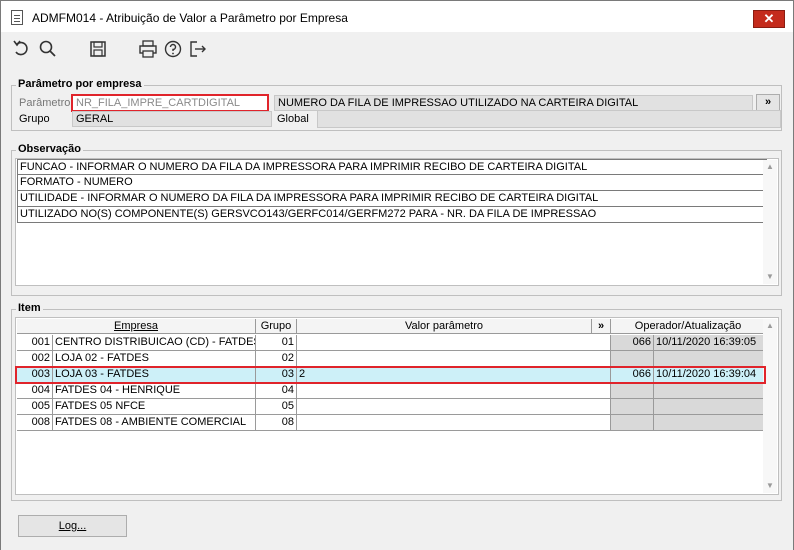  What do you see at coordinates (154, 343) in the screenshot?
I see `cell-empresa: CENTRO DISTRIBUICAO (CD) - FATDES` at bounding box center [154, 343].